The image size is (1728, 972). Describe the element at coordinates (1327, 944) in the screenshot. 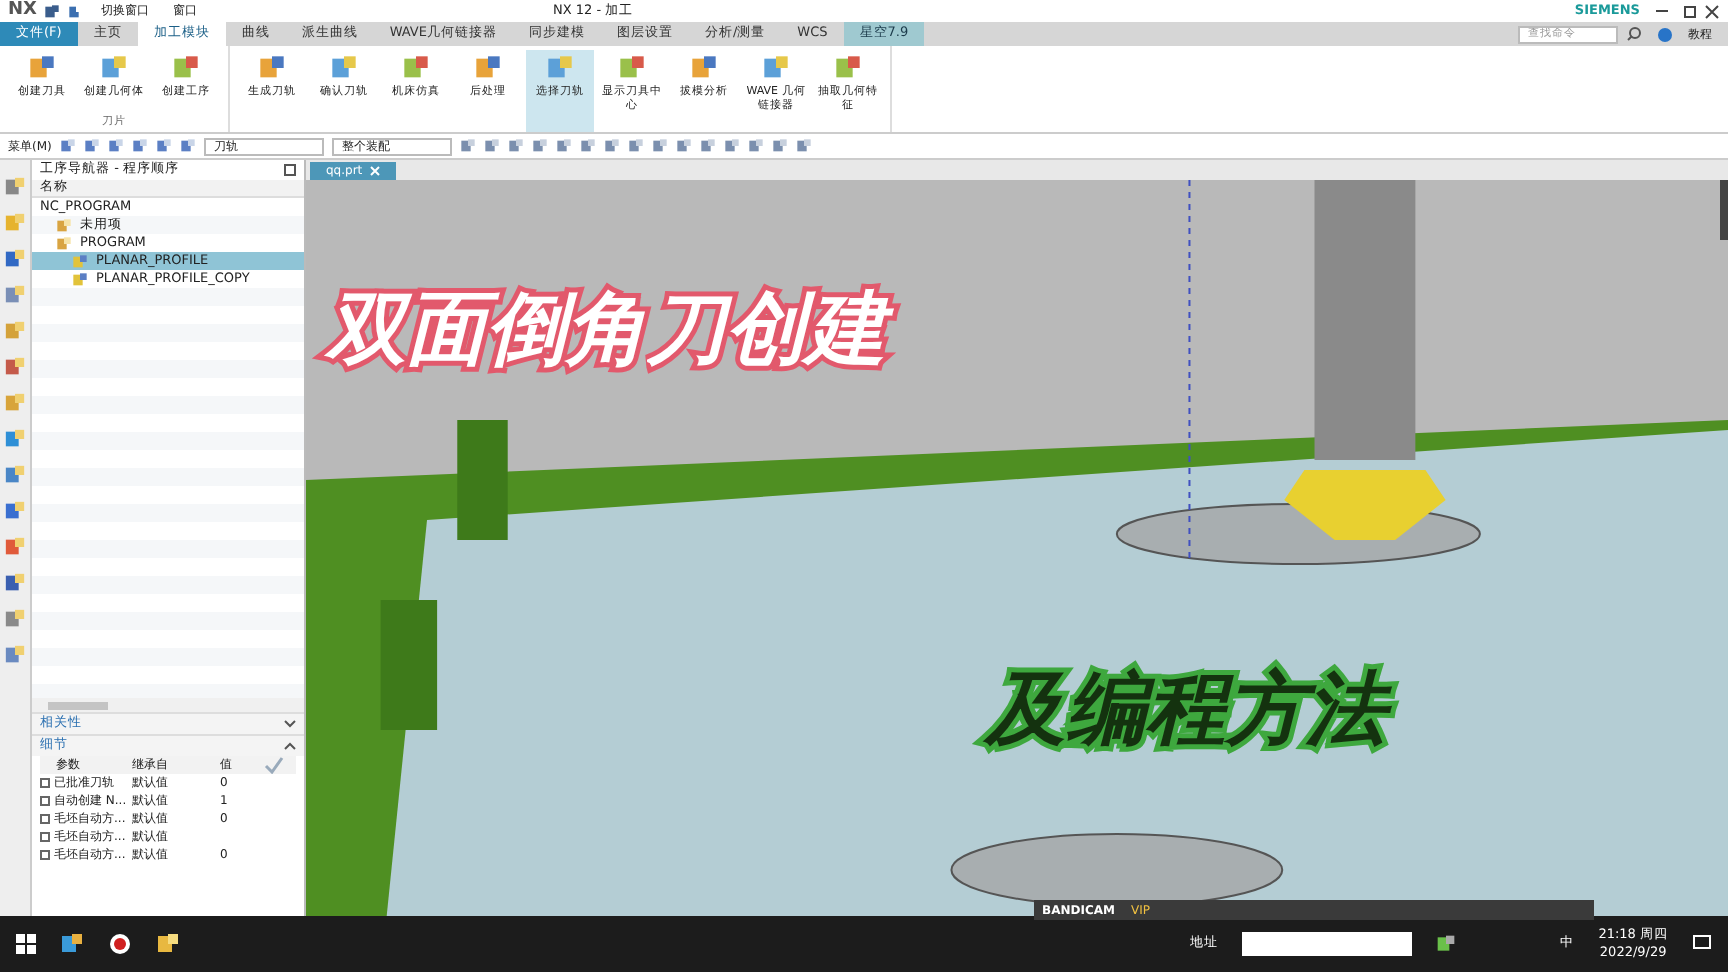

I see `address-field` at that location.